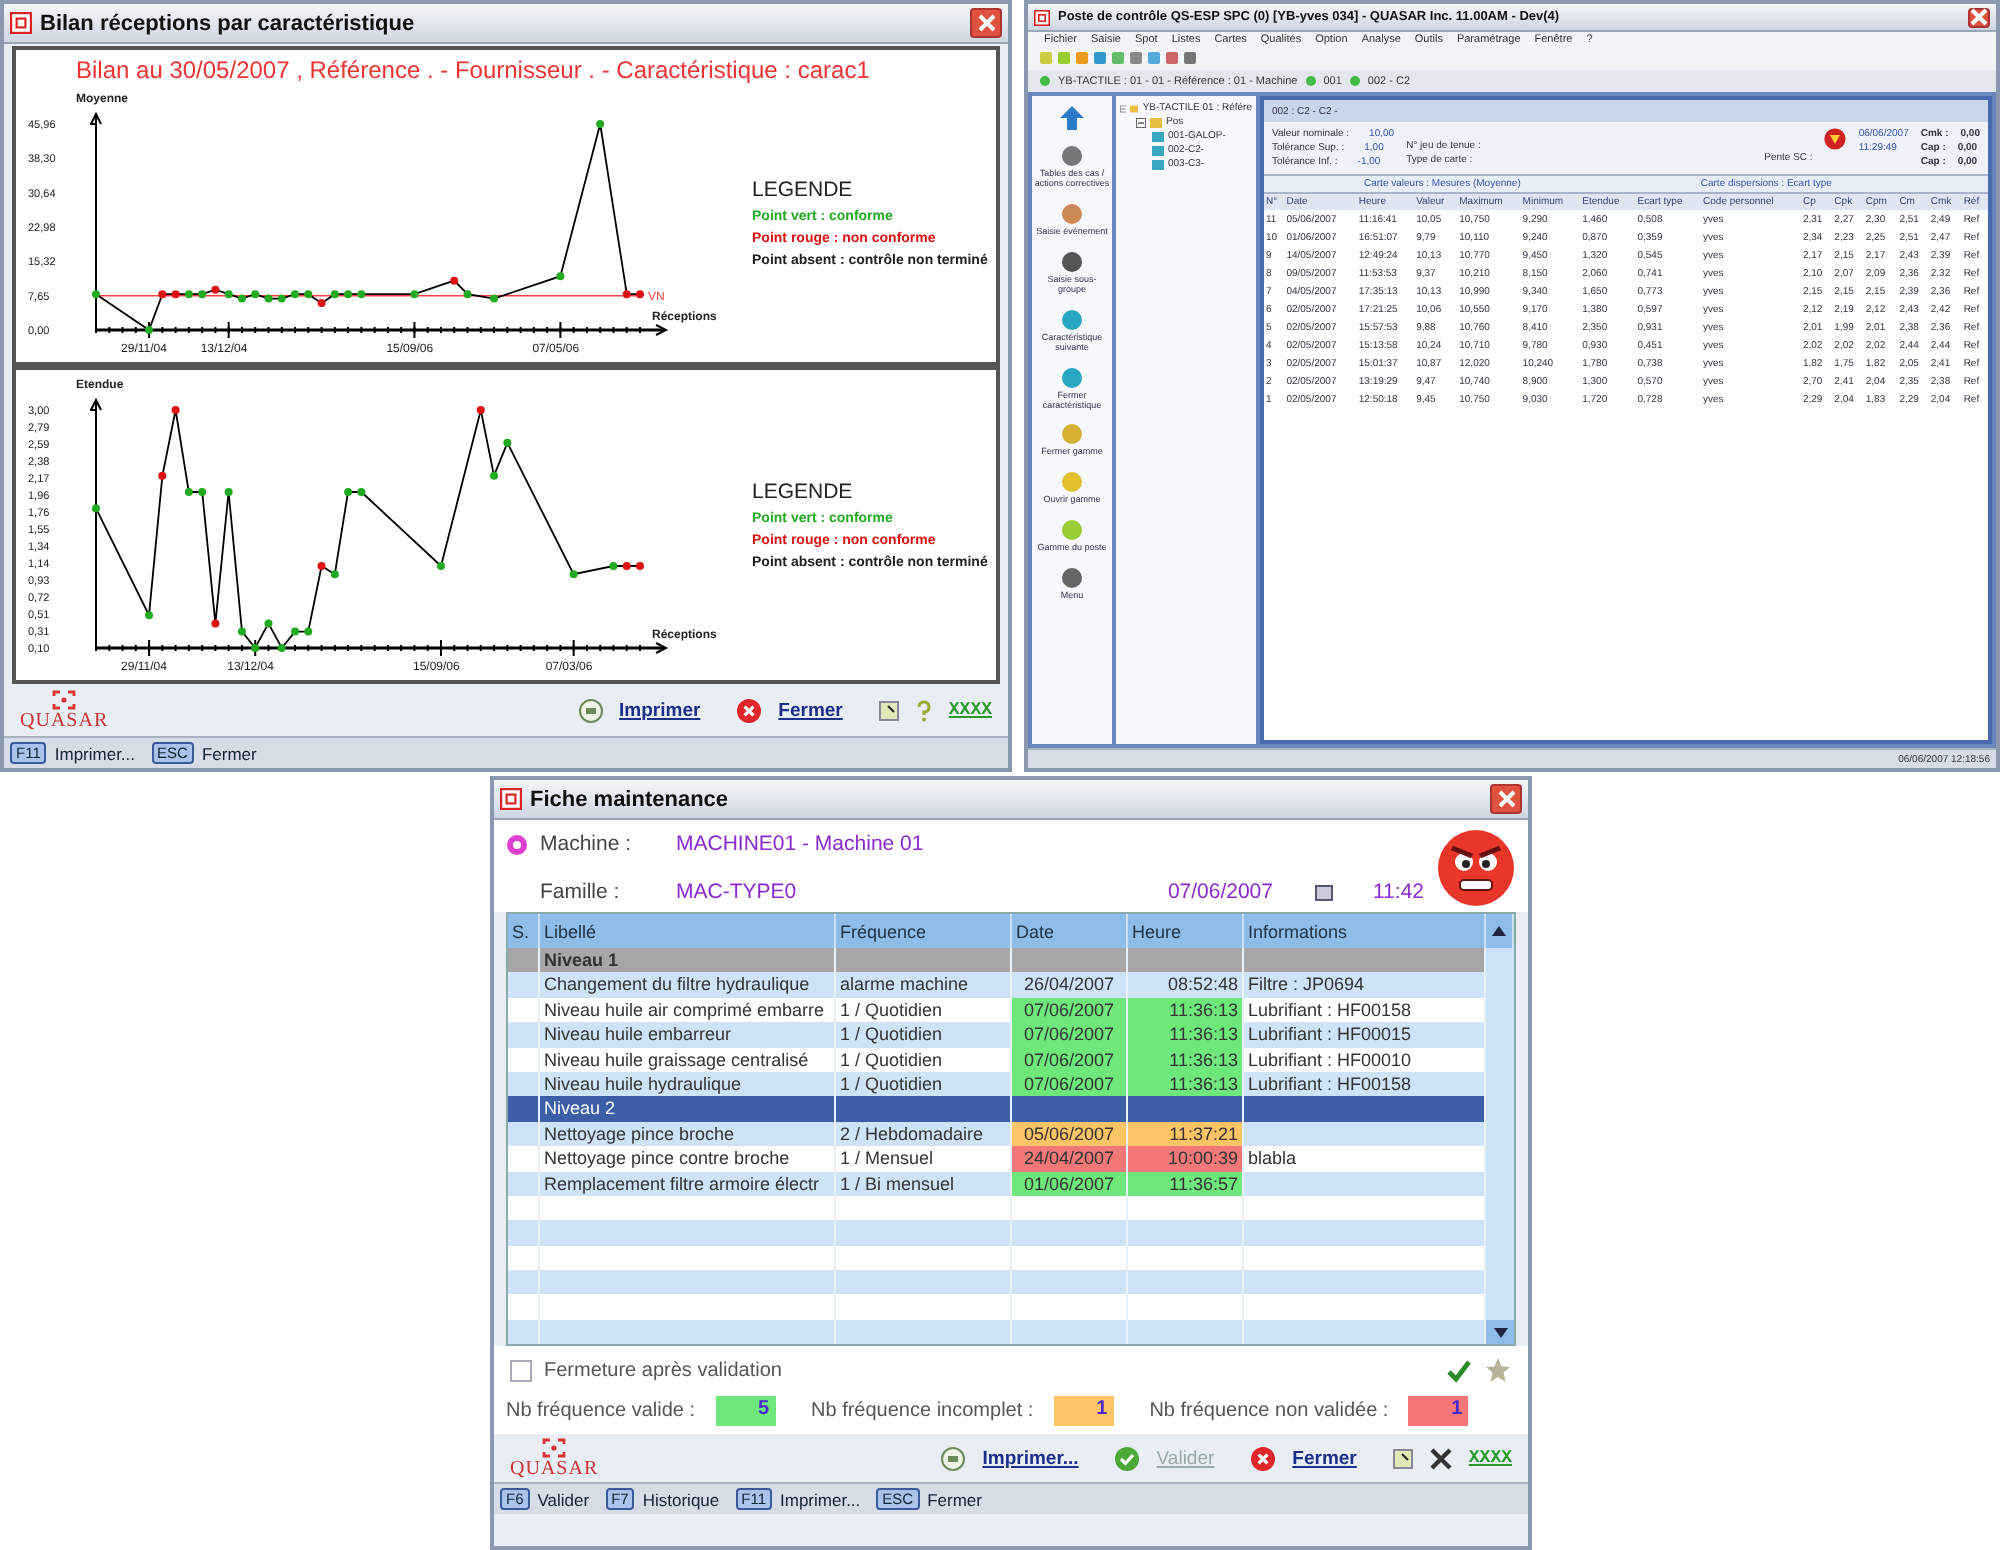 This screenshot has width=2000, height=1550. I want to click on triangle-down-icon, so click(1500, 1332).